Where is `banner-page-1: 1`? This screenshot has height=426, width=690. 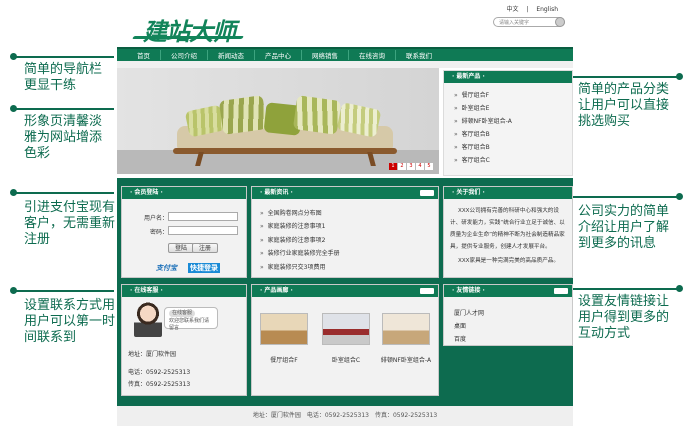 banner-page-1: 1 is located at coordinates (393, 166).